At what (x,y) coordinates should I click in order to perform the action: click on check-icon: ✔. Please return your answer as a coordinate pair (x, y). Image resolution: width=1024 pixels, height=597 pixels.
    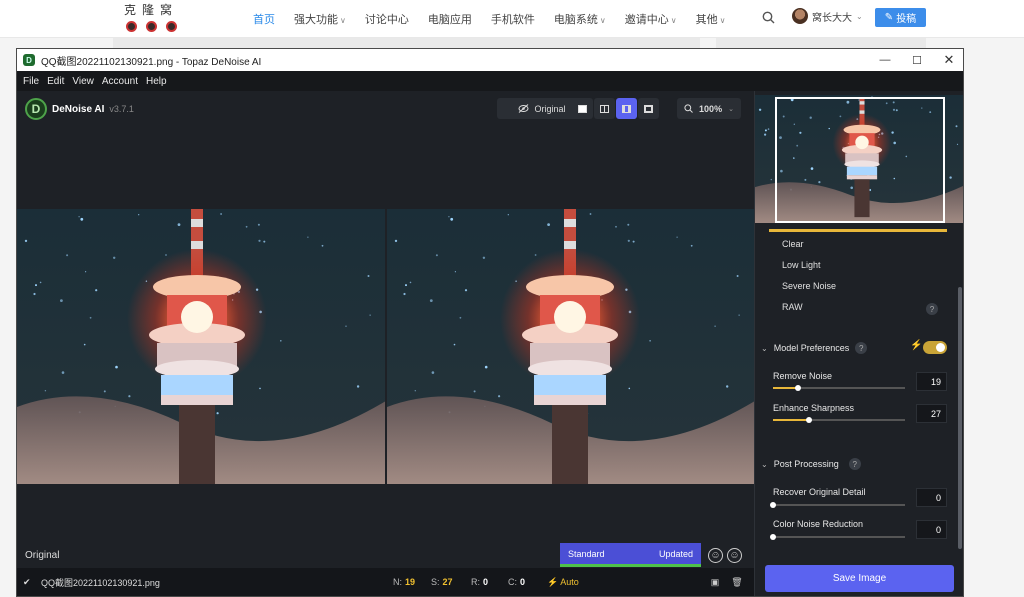
    Looking at the image, I should click on (27, 581).